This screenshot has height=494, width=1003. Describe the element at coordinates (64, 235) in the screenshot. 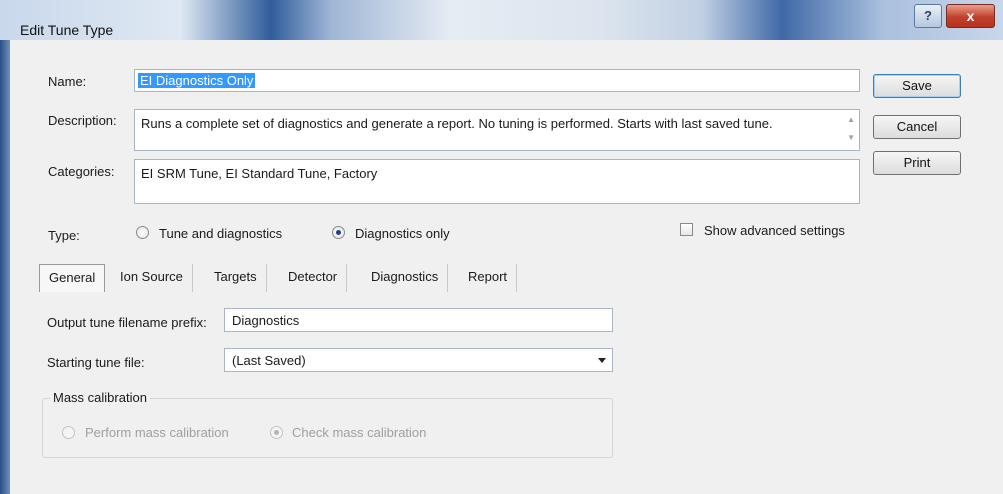

I see `type-label: Type:` at that location.